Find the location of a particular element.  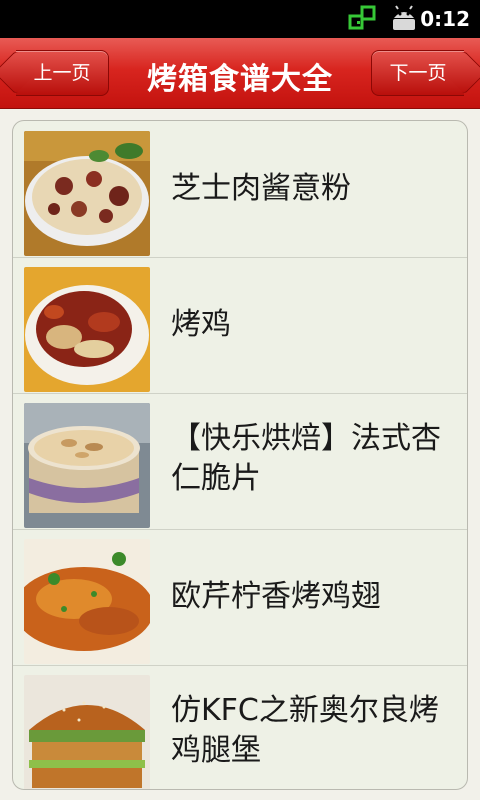

recipe-title: 烤鸡 is located at coordinates (201, 324).